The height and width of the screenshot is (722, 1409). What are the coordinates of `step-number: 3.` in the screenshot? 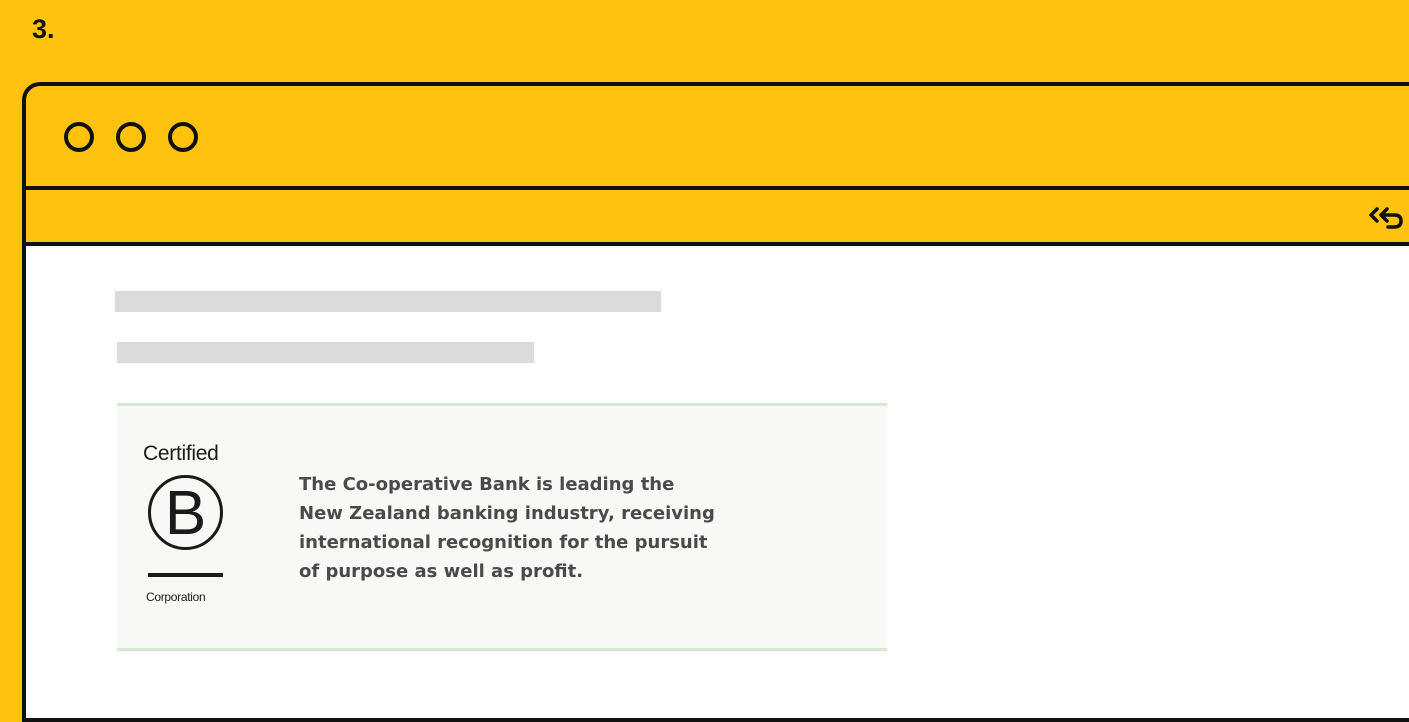 It's located at (43, 29).